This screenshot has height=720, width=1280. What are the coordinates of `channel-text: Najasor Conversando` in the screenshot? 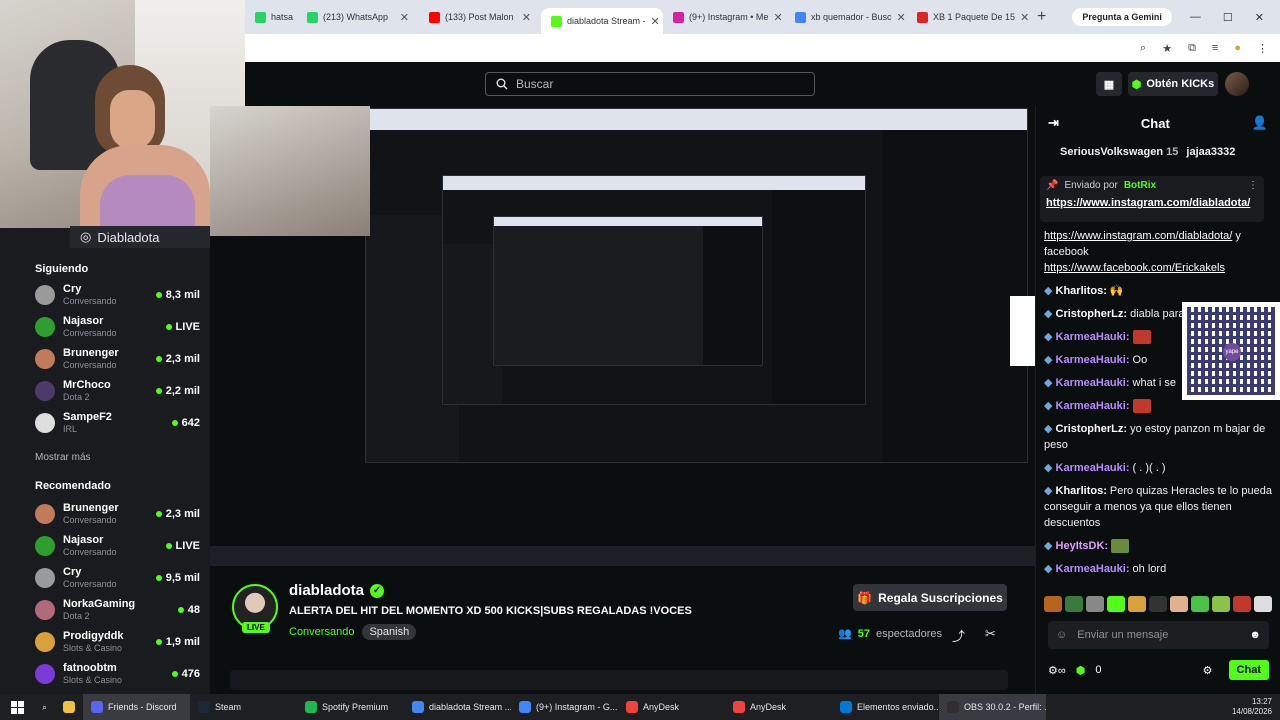 It's located at (114, 546).